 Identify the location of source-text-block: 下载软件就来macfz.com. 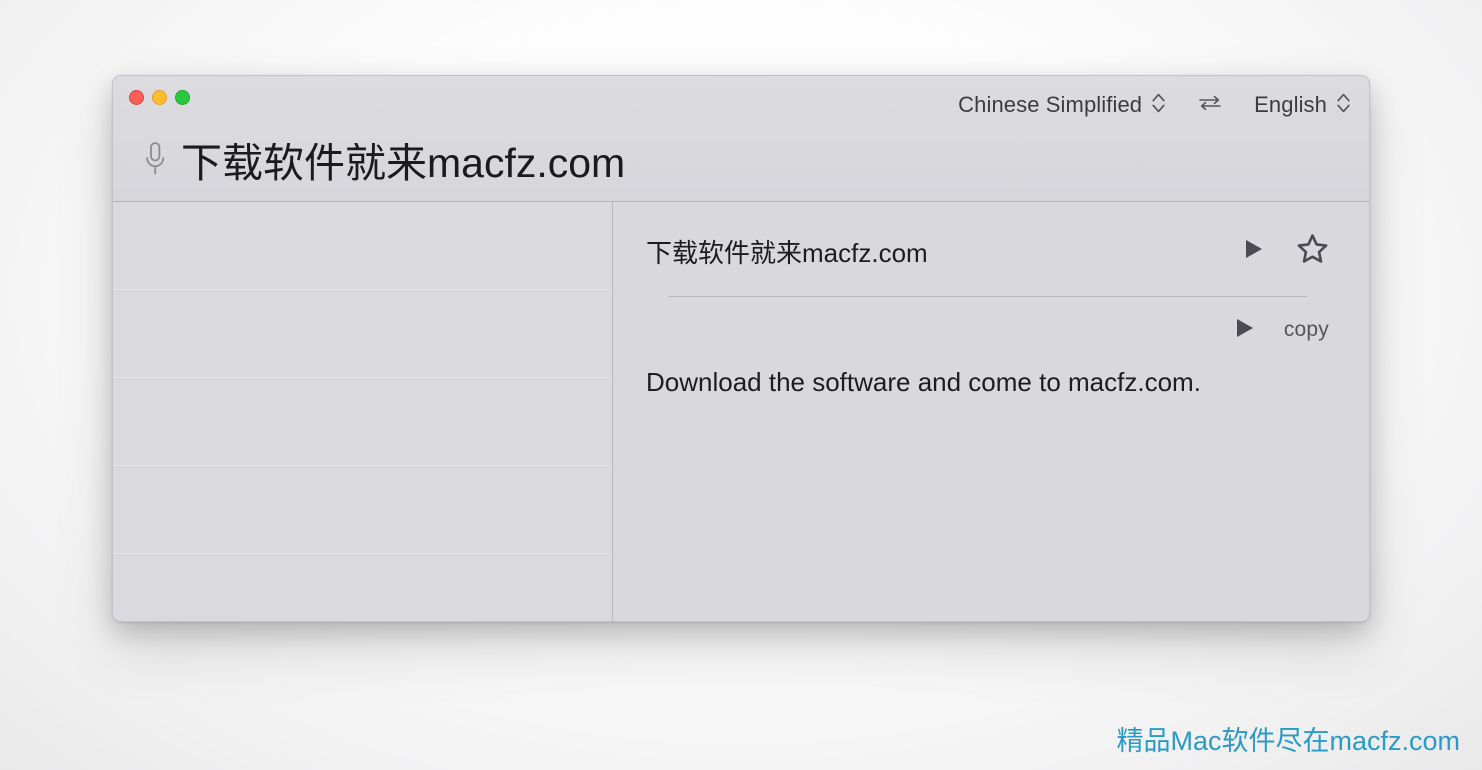
(987, 240).